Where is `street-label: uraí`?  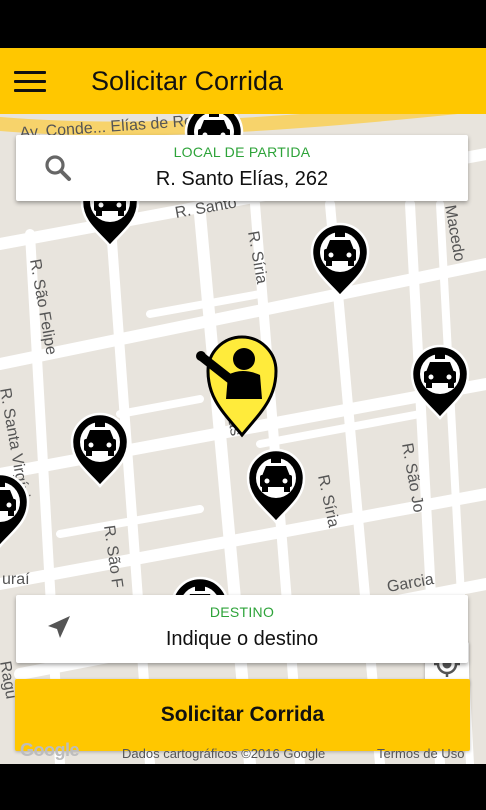 street-label: uraí is located at coordinates (16, 579).